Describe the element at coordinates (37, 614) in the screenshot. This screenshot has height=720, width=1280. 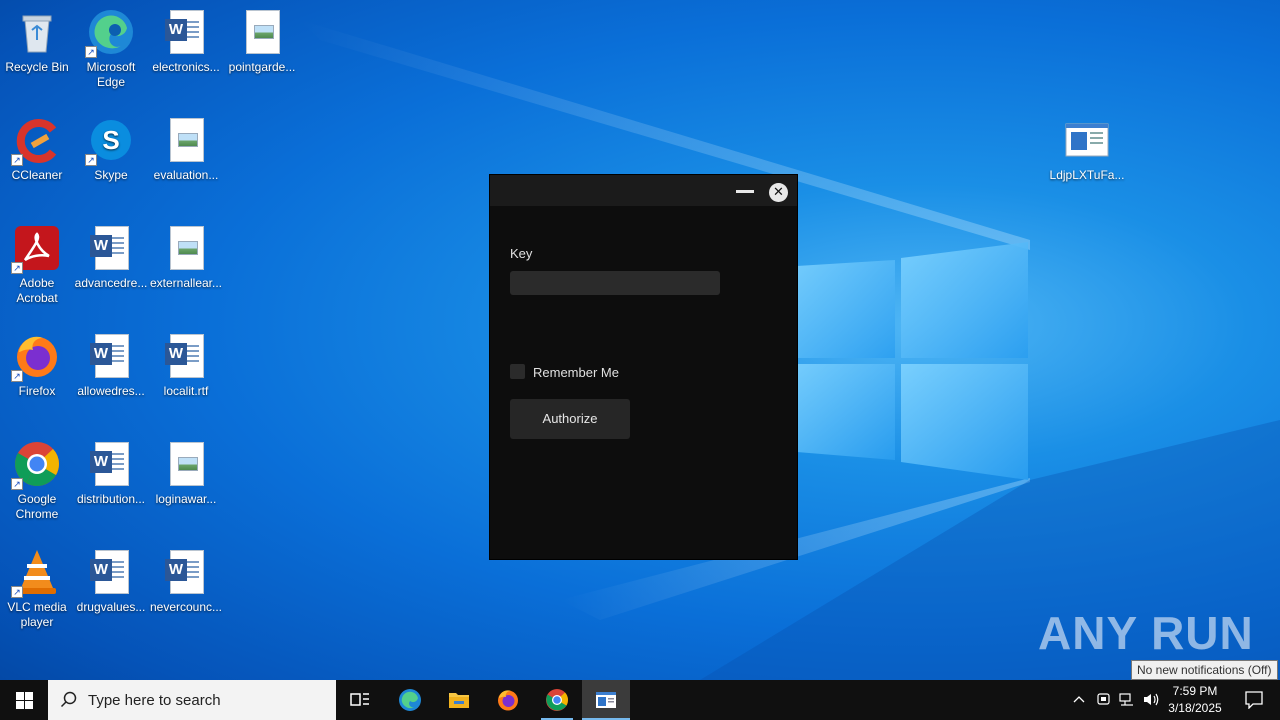
I see `desktop-icon-label: VLC media player` at that location.